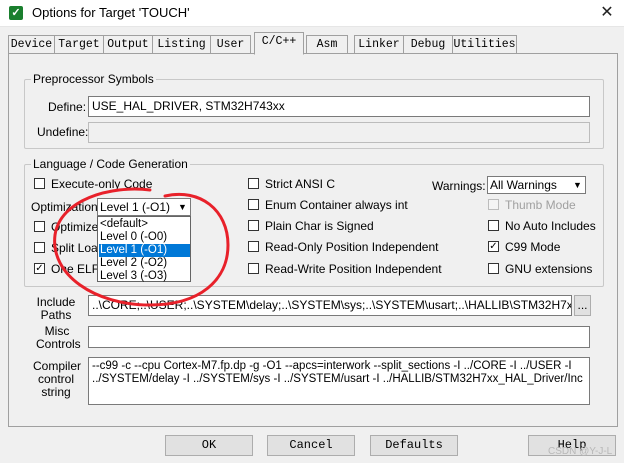 This screenshot has width=624, height=463. I want to click on execute-only-label: Execute-only Code, so click(102, 184).